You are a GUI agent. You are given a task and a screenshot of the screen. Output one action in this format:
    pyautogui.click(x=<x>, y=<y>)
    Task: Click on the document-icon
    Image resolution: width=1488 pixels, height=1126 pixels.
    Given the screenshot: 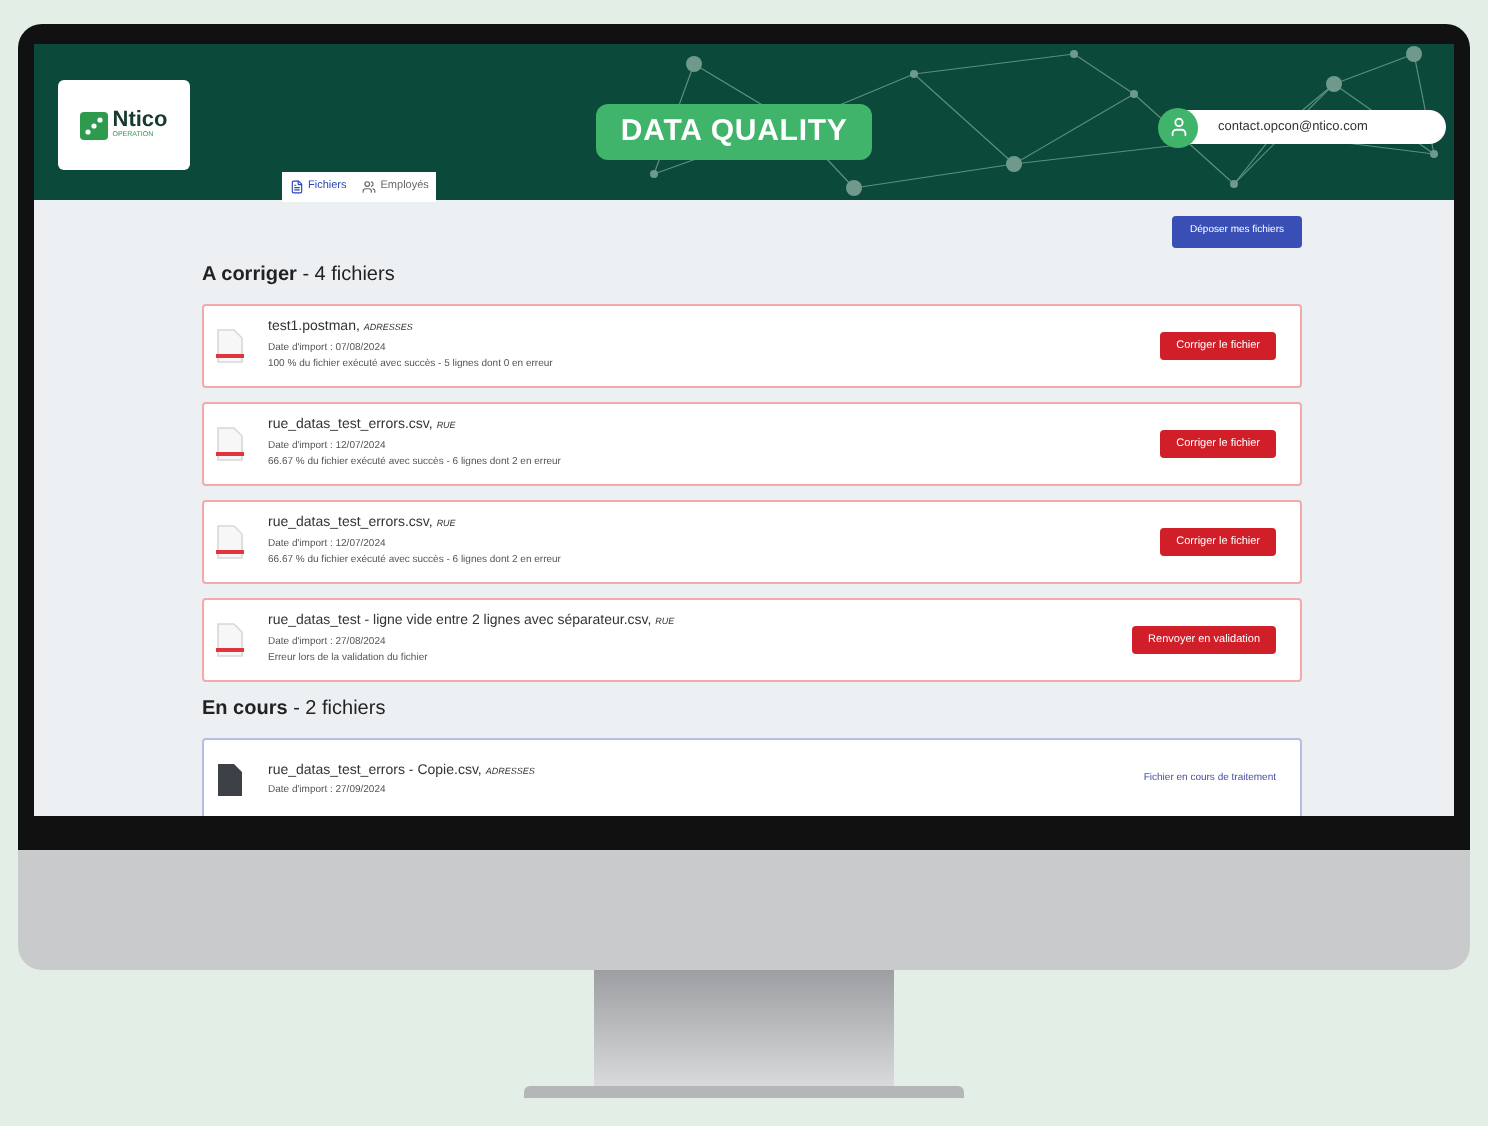 What is the action you would take?
    pyautogui.click(x=230, y=780)
    